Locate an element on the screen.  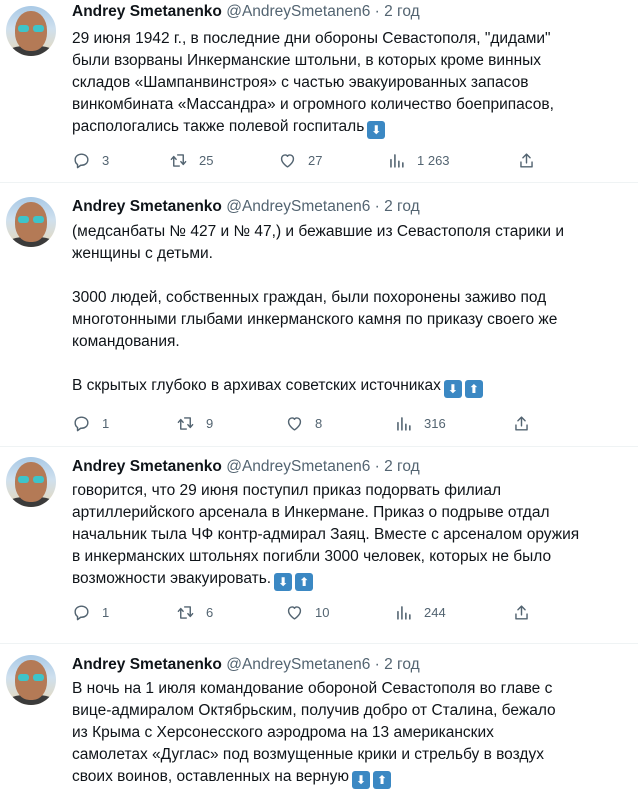
tweet-line: командования. is located at coordinates (126, 341).